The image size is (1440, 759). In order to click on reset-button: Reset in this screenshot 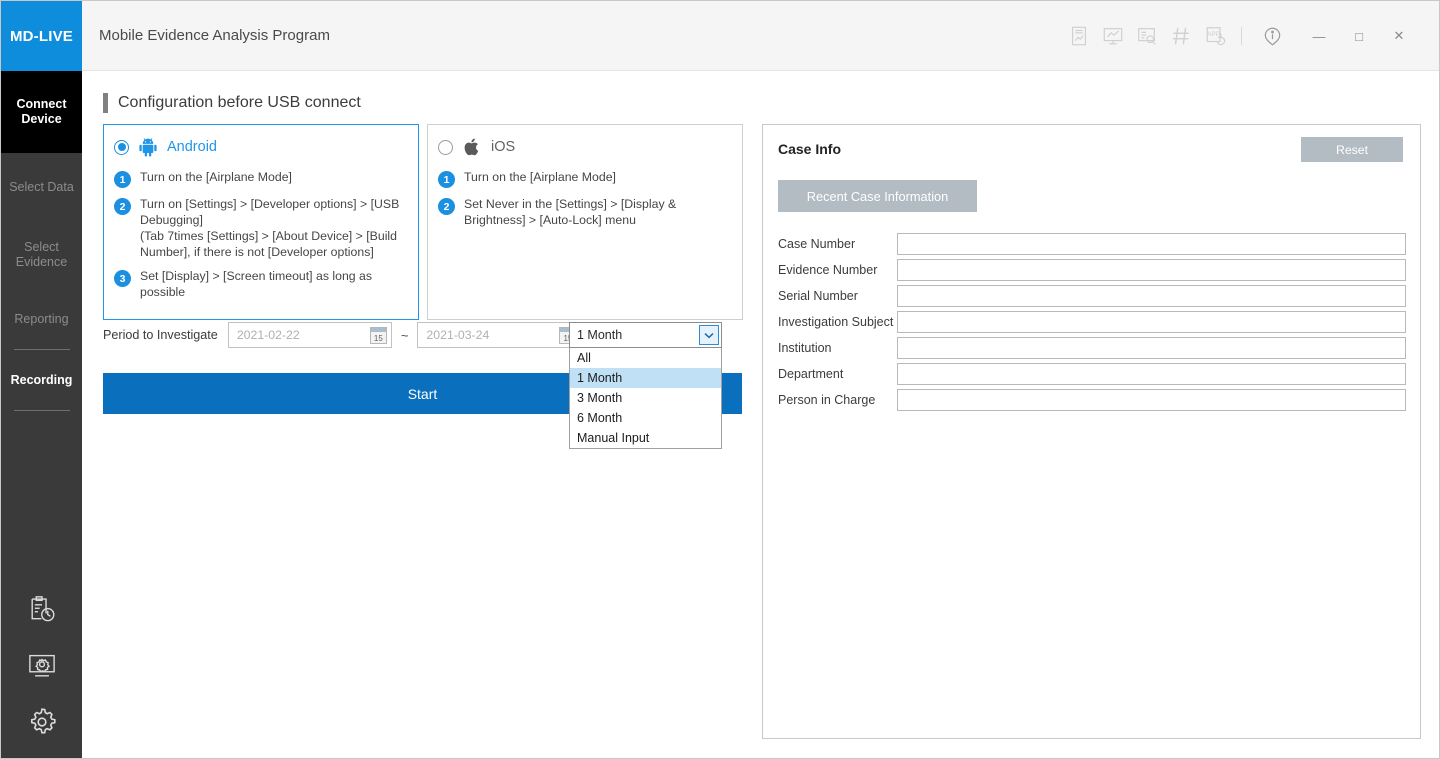, I will do `click(1352, 149)`.